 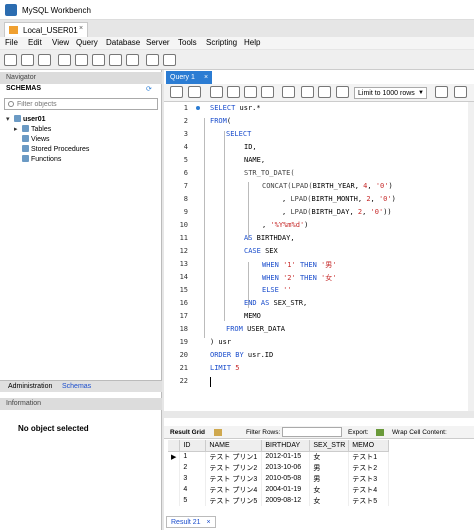 What do you see at coordinates (369, 456) in the screenshot?
I see `cell: テスト1` at bounding box center [369, 456].